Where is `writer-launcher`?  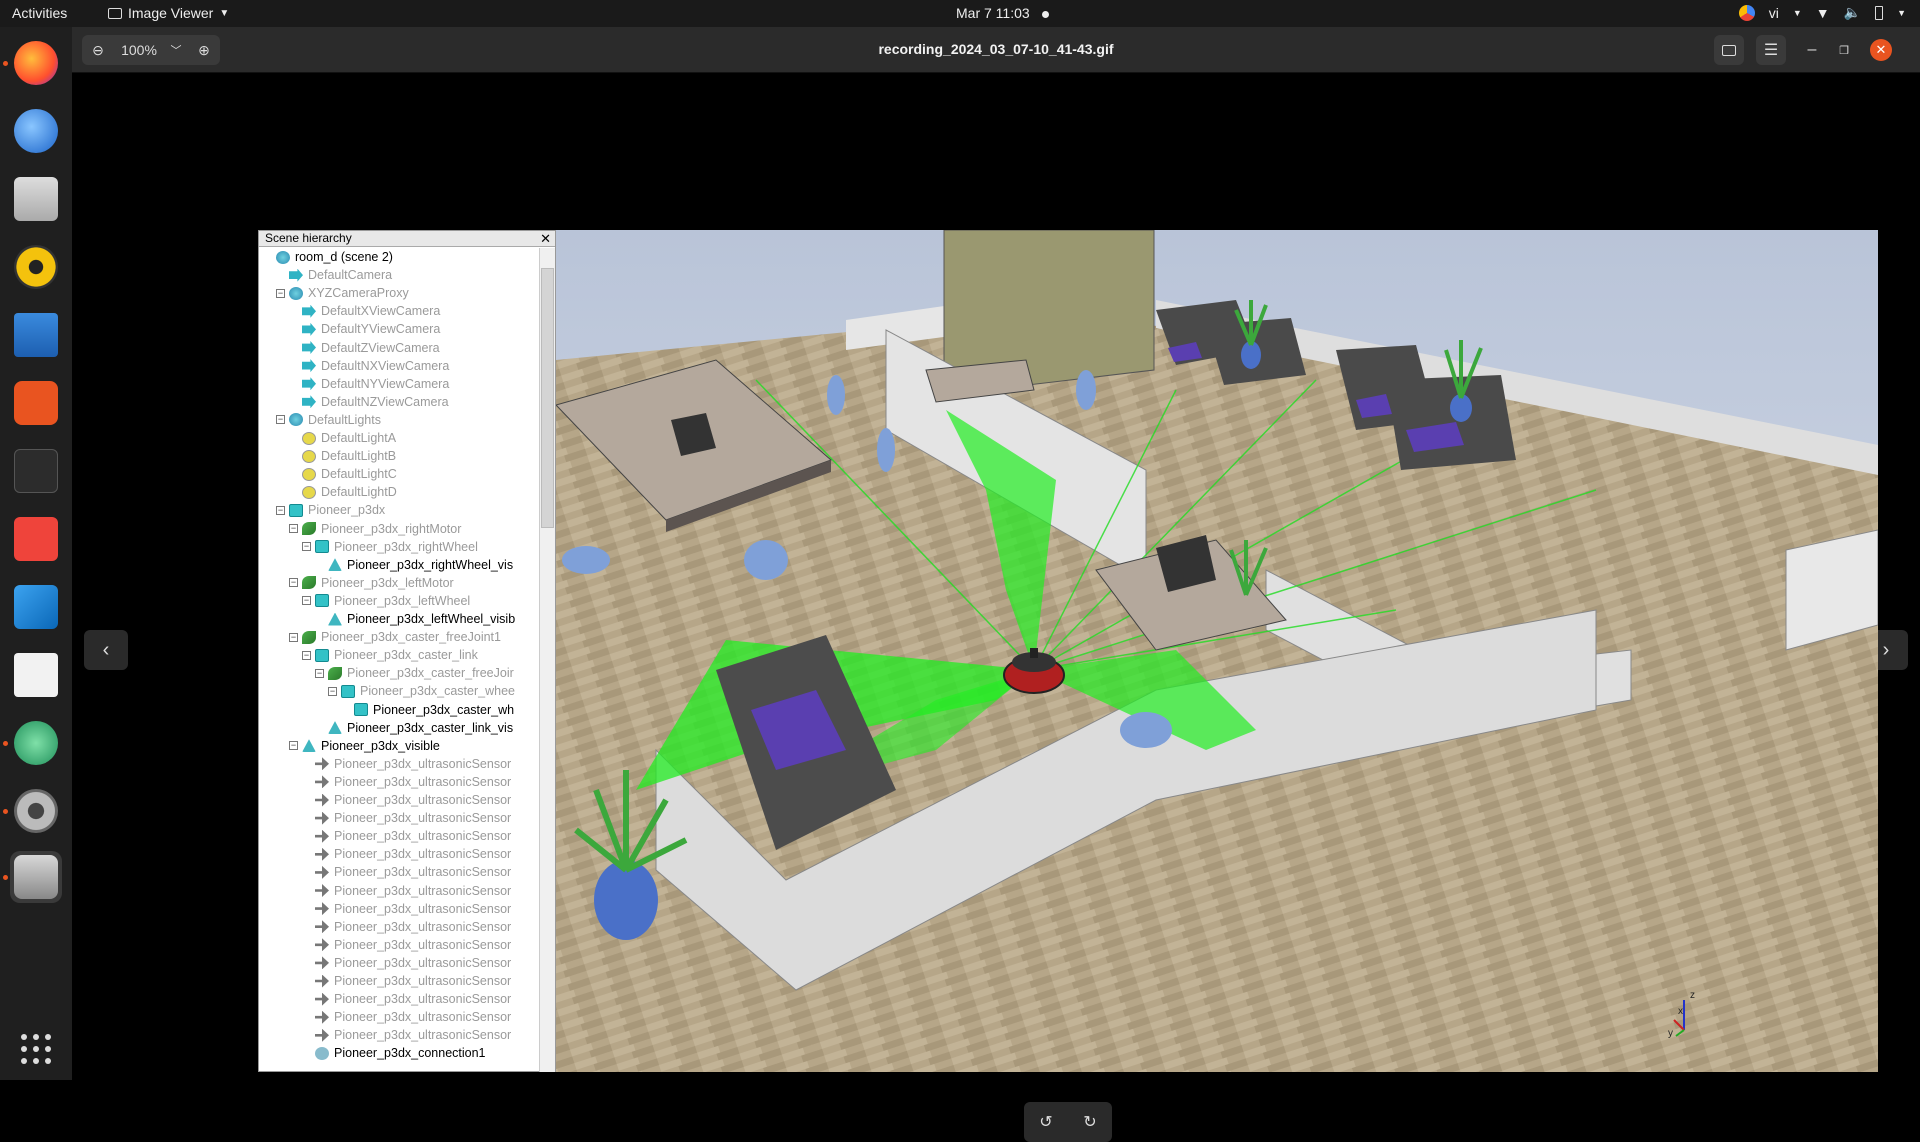
writer-launcher is located at coordinates (36, 335).